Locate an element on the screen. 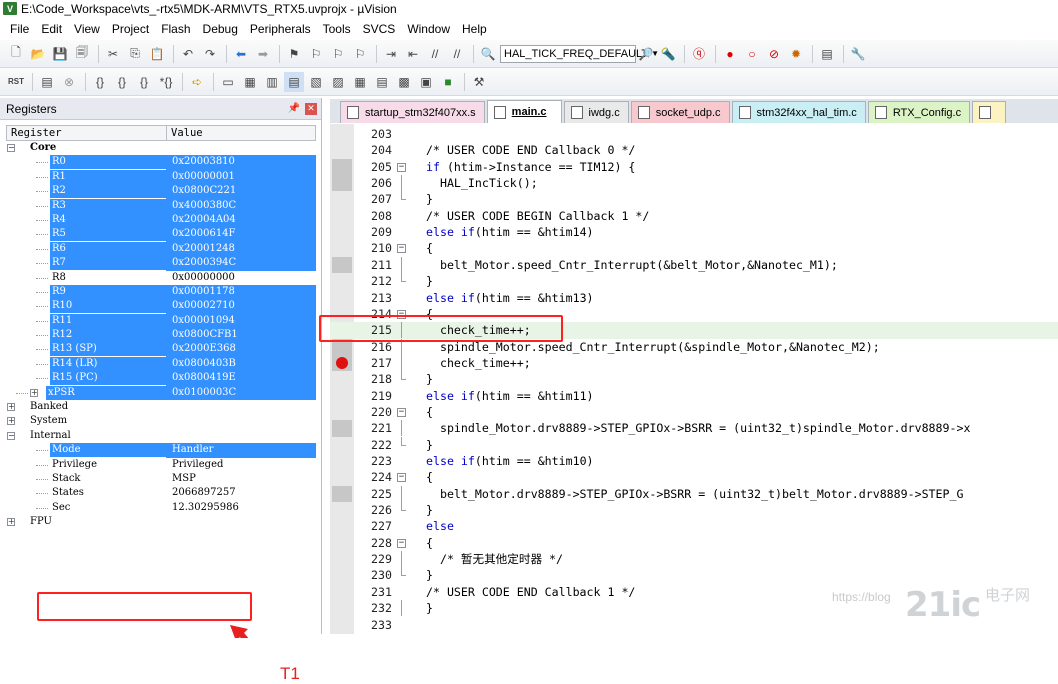  code-line: 208 /* USER CODE BEGIN Callback 1 */ is located at coordinates (694, 216).